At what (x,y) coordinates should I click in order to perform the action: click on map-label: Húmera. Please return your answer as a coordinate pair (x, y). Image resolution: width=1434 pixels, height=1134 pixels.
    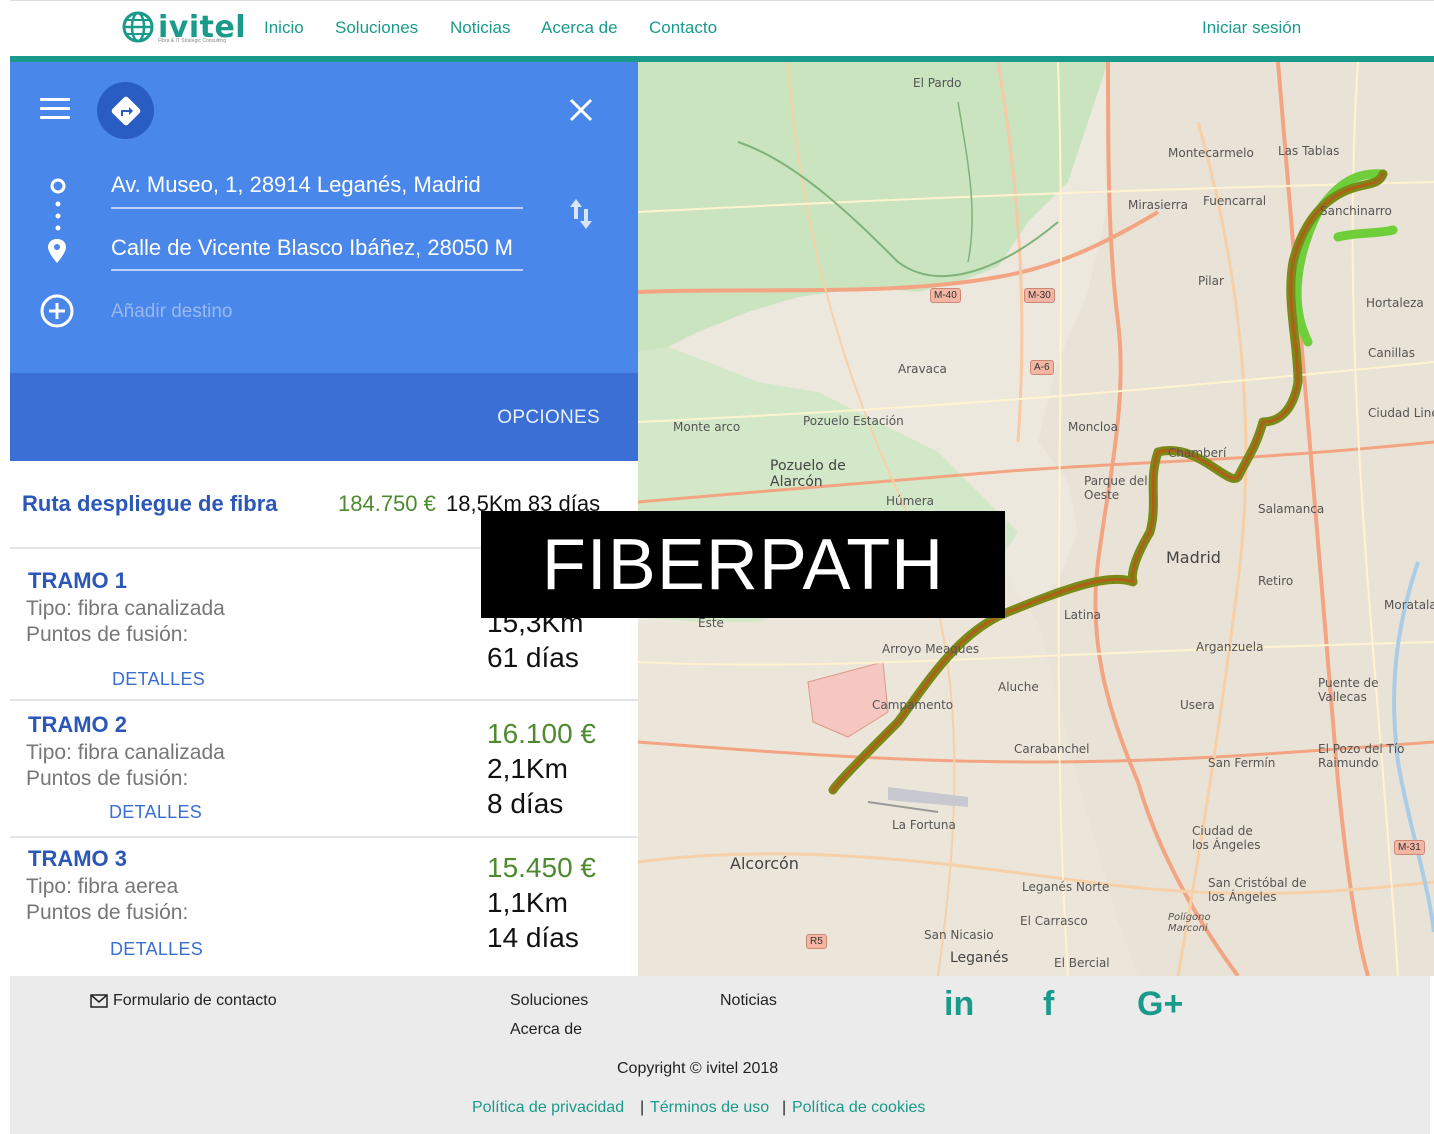
    Looking at the image, I should click on (910, 501).